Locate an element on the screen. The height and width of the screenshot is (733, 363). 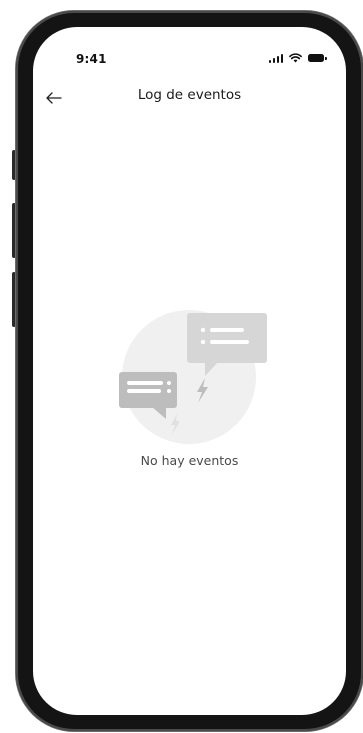
chat-bubbles-lightning-illustration is located at coordinates (193, 377).